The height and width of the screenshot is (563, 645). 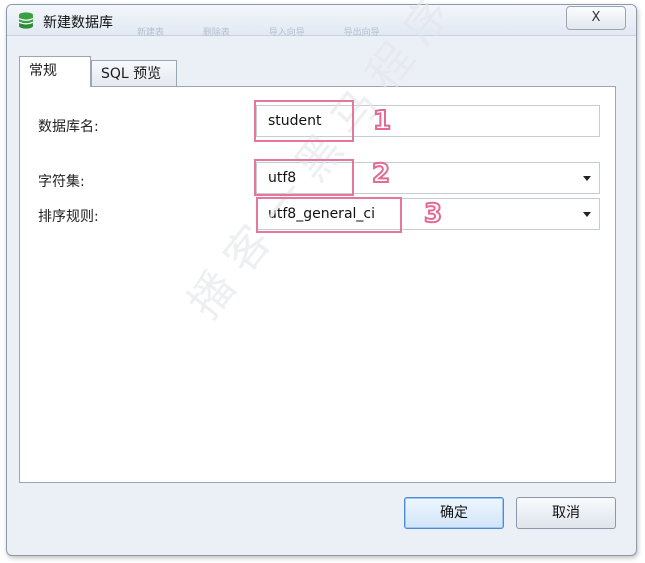 What do you see at coordinates (321, 21) in the screenshot?
I see `title-bar: 新建数据库 新建表 删除表 导入向导 导出向导 X` at bounding box center [321, 21].